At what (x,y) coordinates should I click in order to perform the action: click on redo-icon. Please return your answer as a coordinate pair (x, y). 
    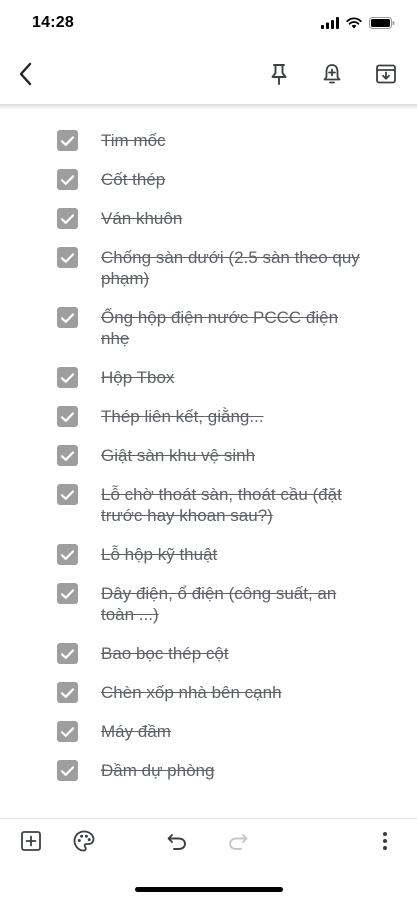
    Looking at the image, I should click on (238, 843).